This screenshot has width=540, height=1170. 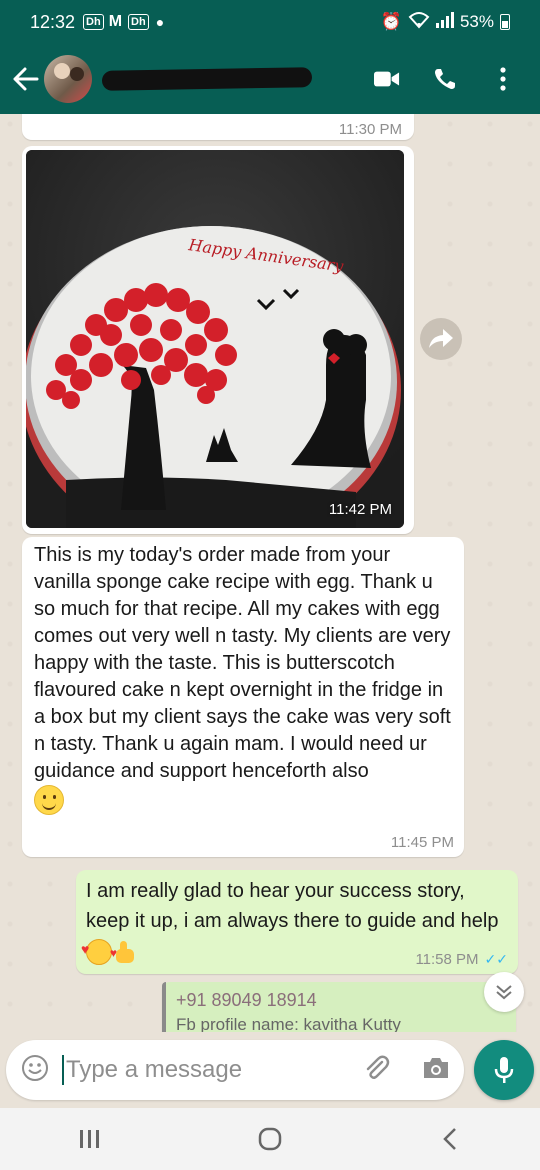 What do you see at coordinates (49, 800) in the screenshot?
I see `smiley-emoji-icon` at bounding box center [49, 800].